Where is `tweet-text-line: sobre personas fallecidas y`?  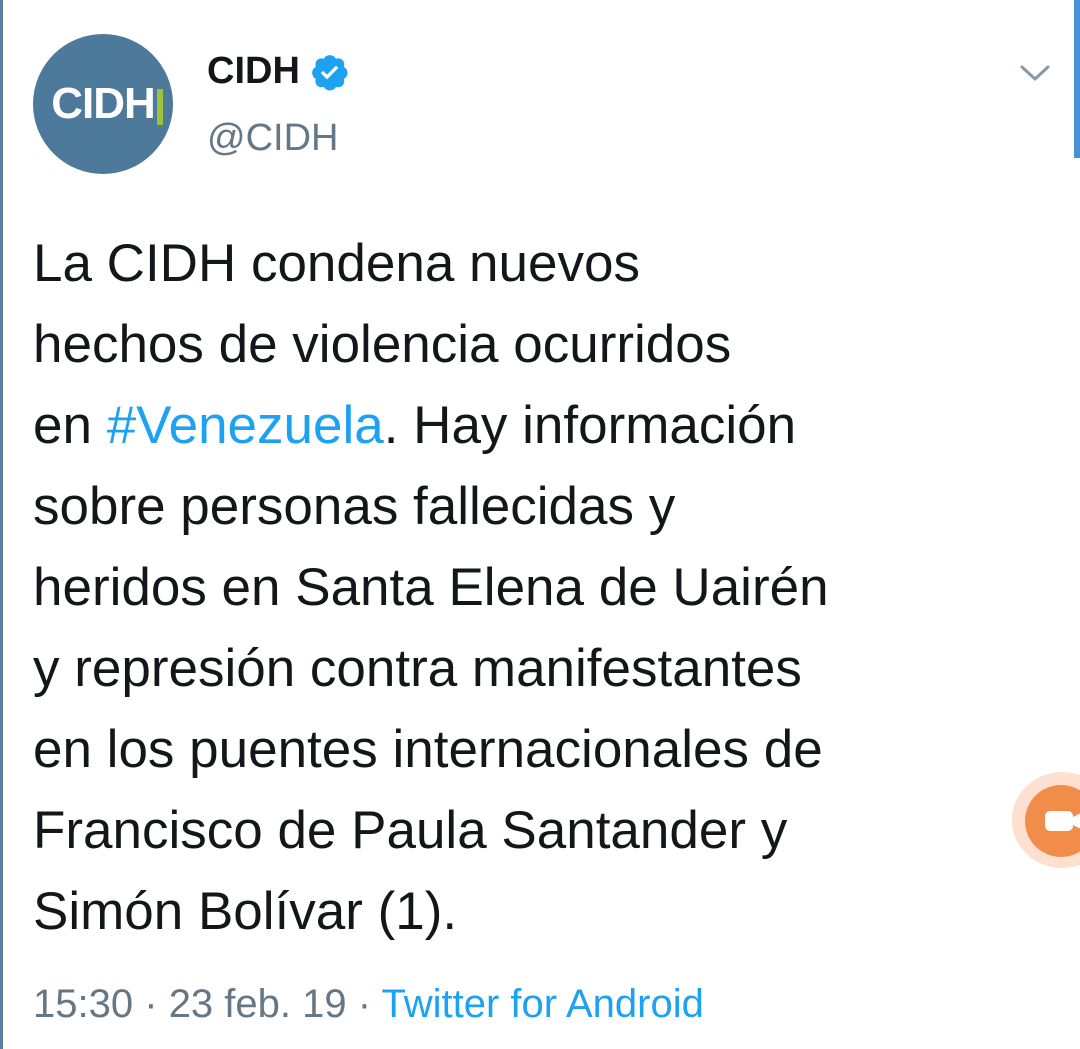 tweet-text-line: sobre personas fallecidas y is located at coordinates (533, 506).